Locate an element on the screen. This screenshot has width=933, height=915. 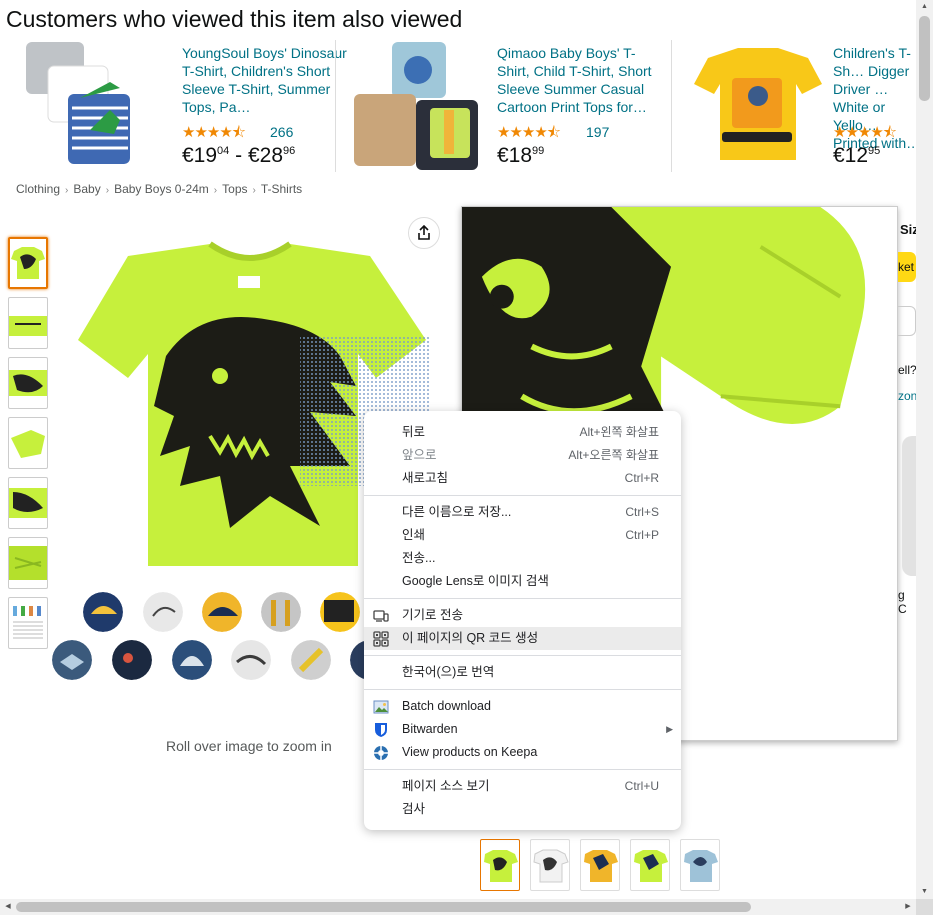
share-button is located at coordinates (424, 233).